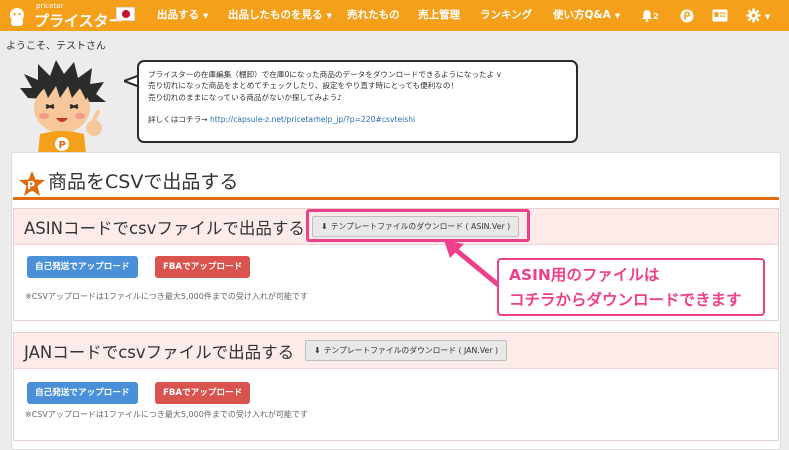 The width and height of the screenshot is (789, 450). Describe the element at coordinates (159, 352) in the screenshot. I see `jan-section-title: JANコードでcsvファイルで出品する` at that location.